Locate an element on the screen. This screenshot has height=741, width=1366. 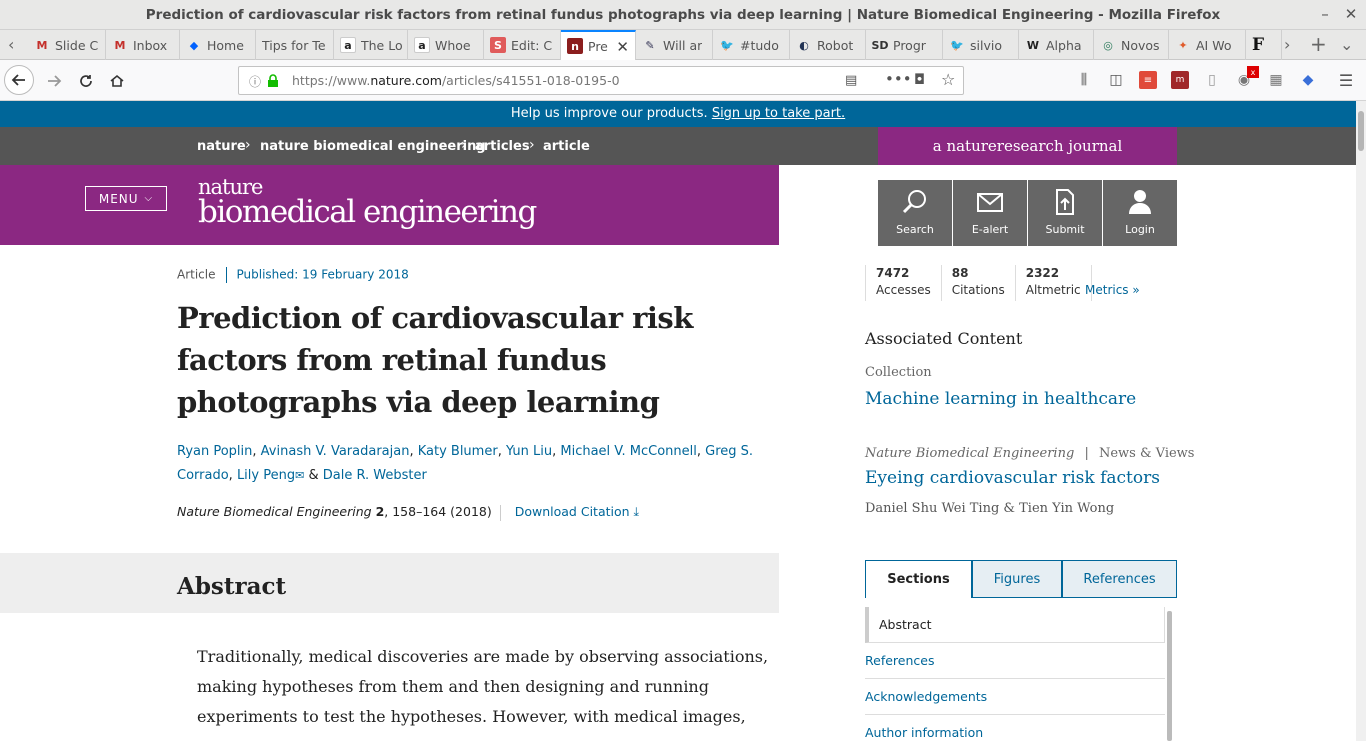
close-window-icon: ✕ is located at coordinates (1351, 14).